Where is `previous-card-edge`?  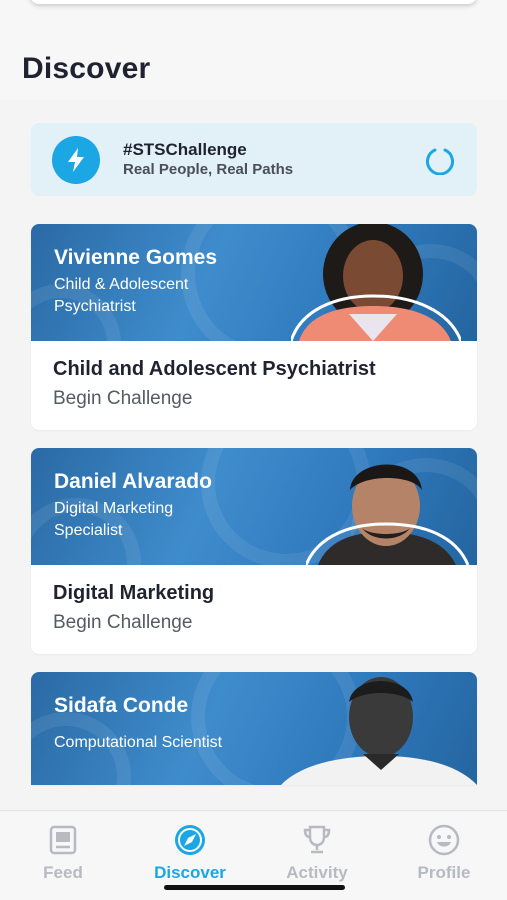 previous-card-edge is located at coordinates (253, 2).